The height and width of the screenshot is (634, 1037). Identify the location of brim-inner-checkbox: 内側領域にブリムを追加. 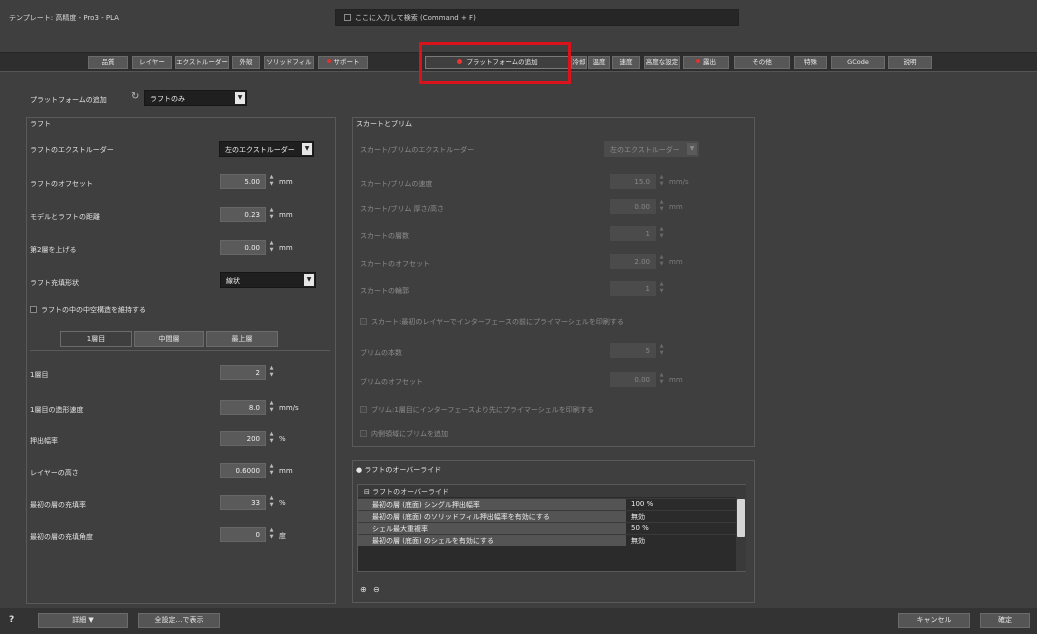
(404, 434).